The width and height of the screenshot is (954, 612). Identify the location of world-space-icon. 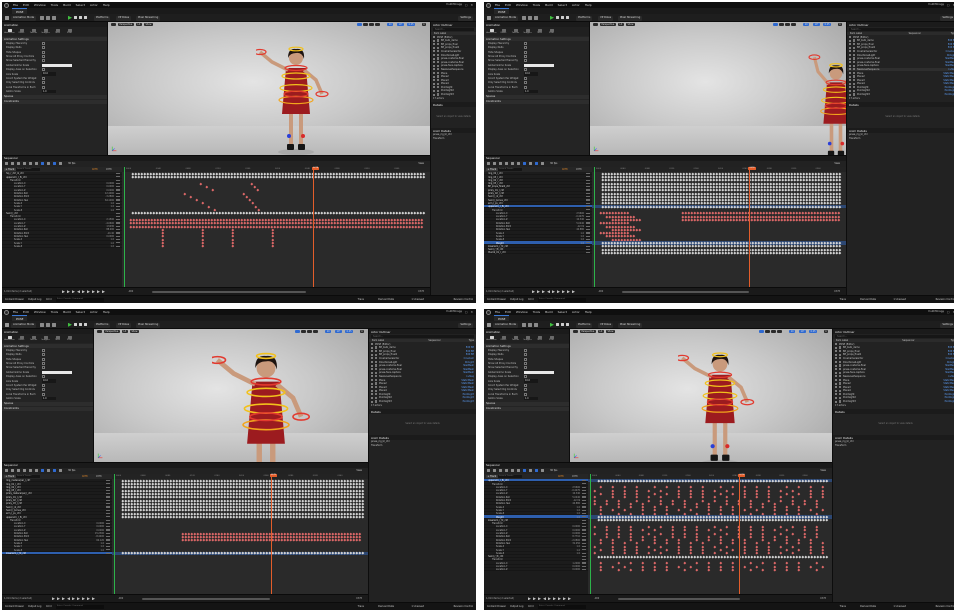
(793, 24).